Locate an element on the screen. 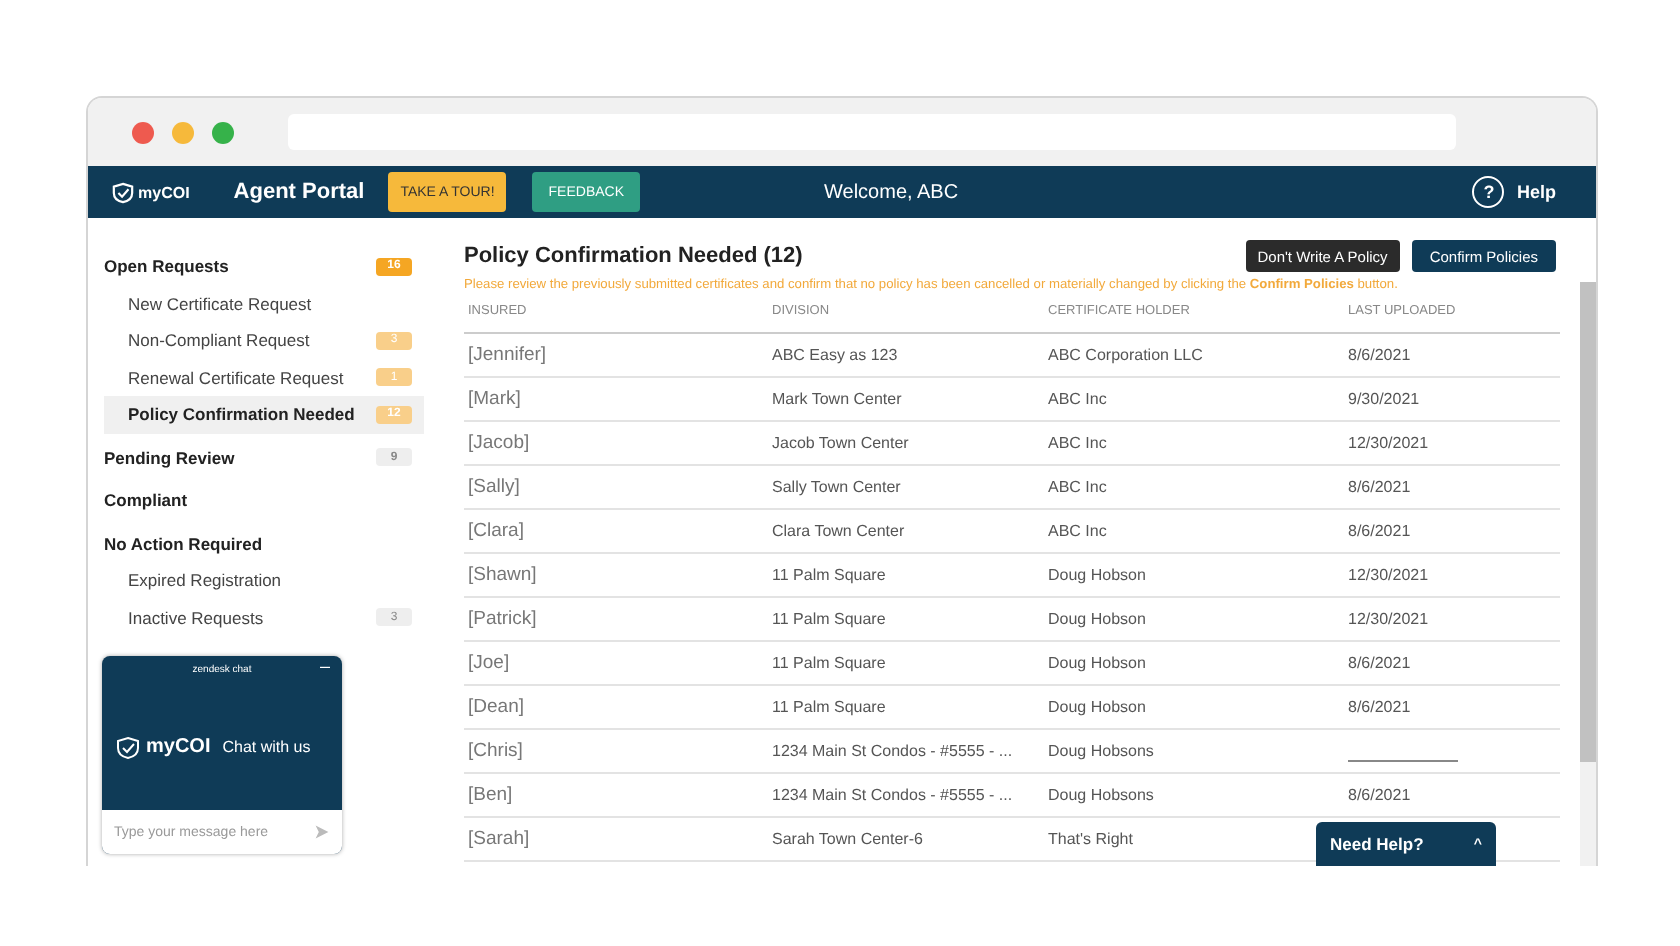 Image resolution: width=1680 pixels, height=946 pixels. table-cell-text: Jacob Town Center is located at coordinates (841, 443).